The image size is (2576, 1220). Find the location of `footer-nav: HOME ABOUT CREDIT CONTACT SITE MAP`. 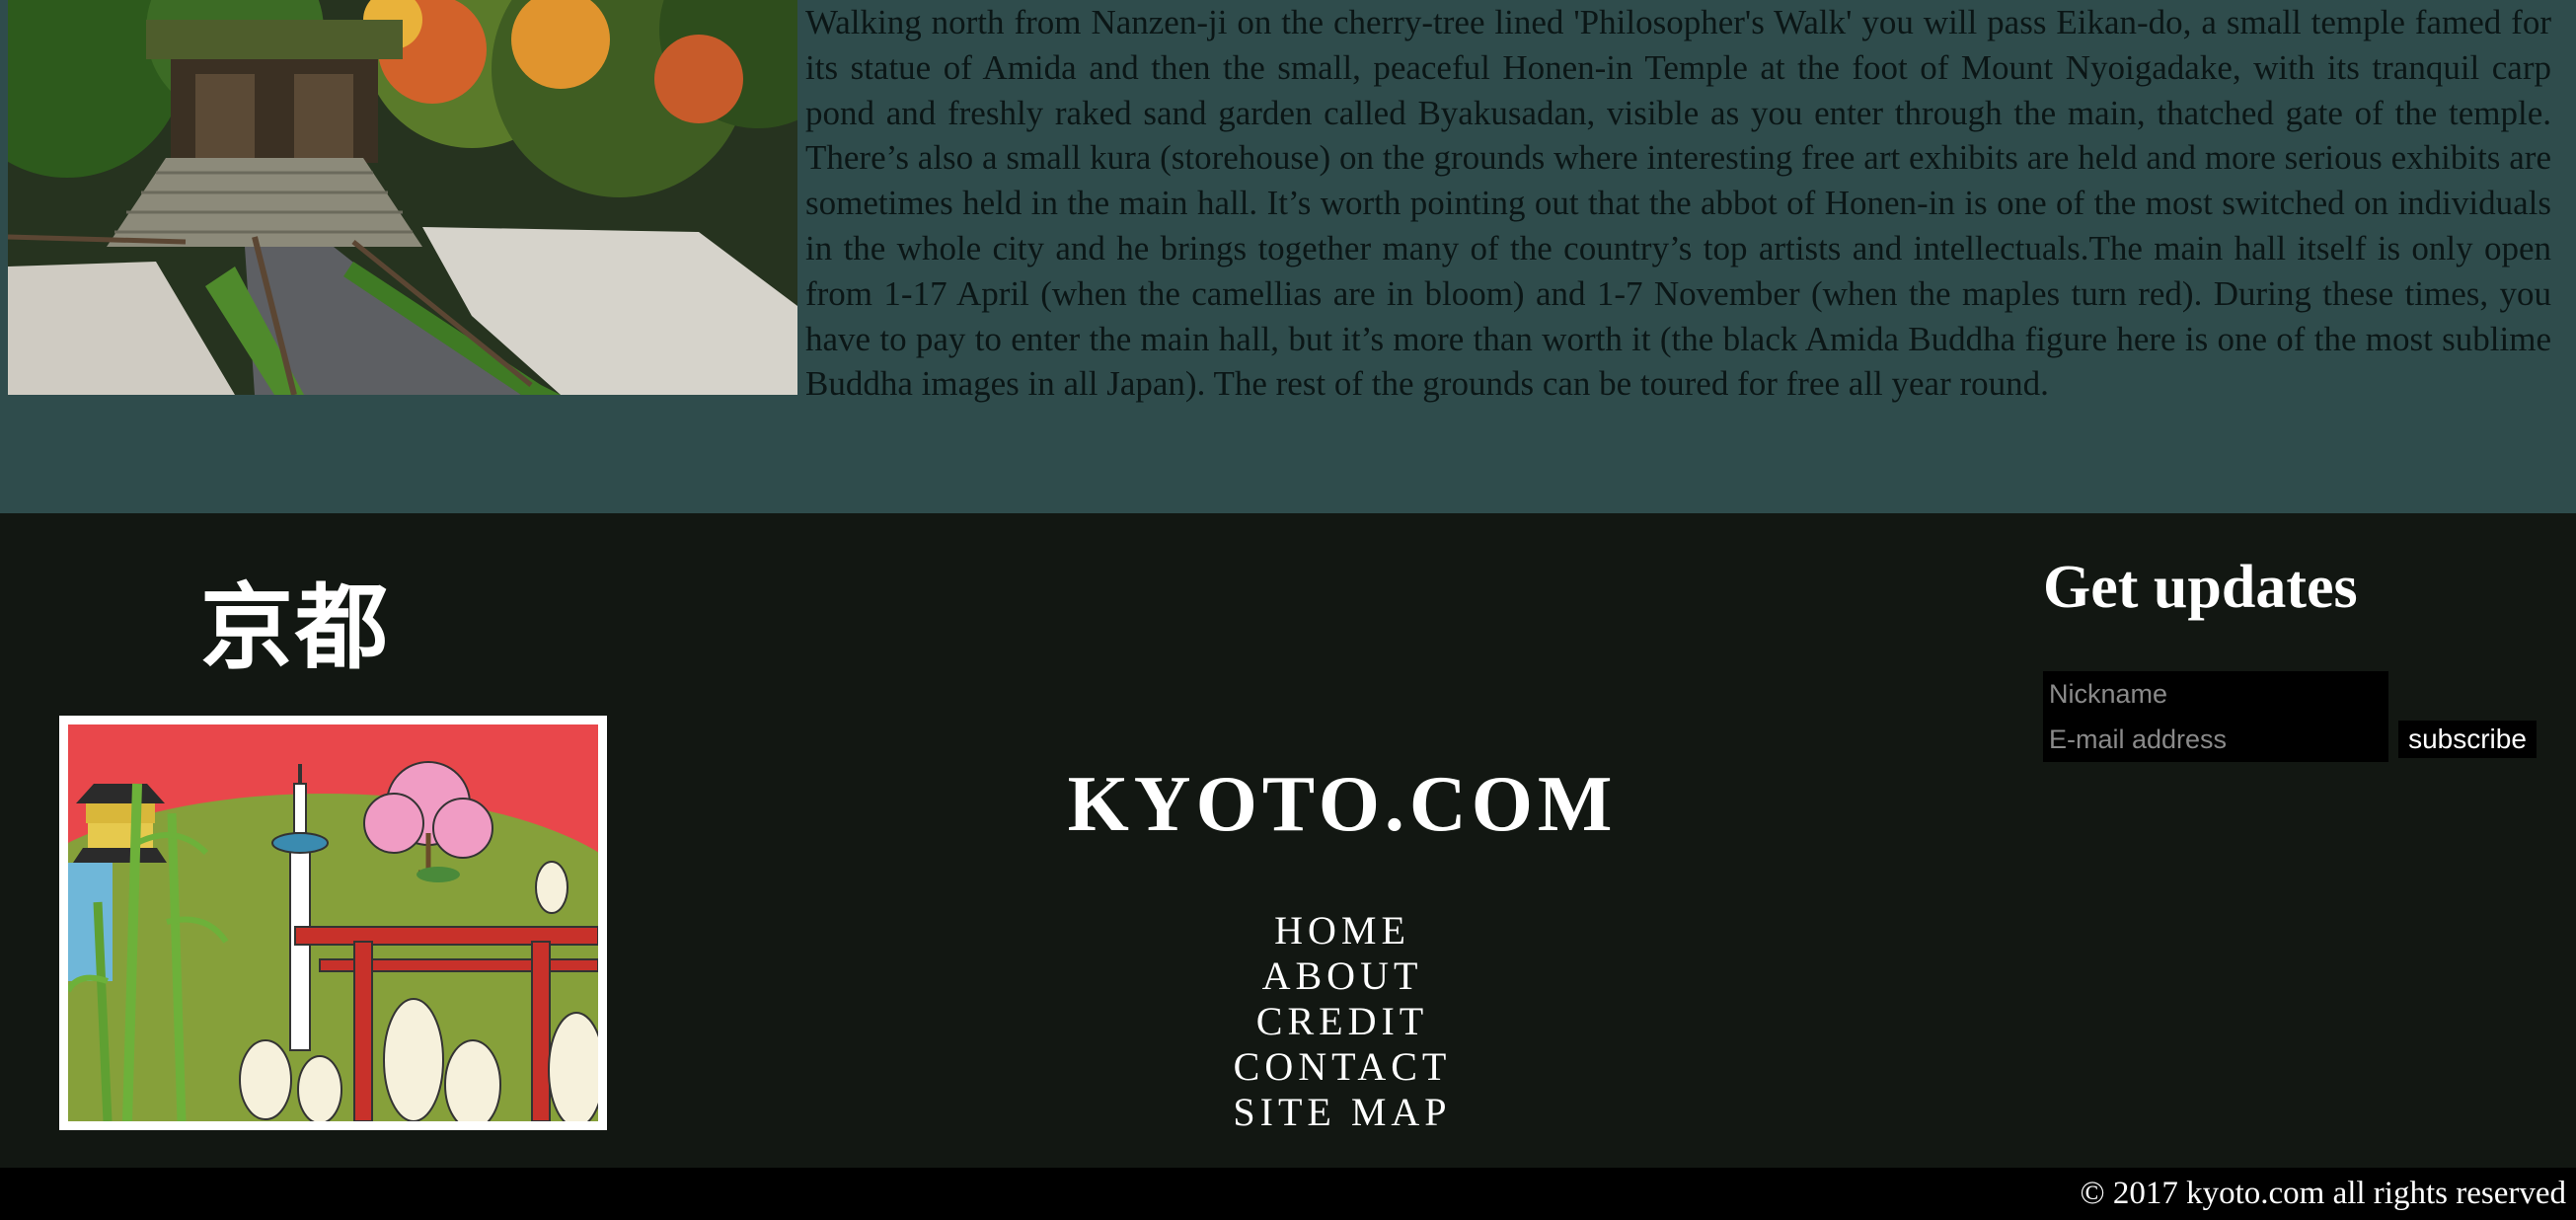

footer-nav: HOME ABOUT CREDIT CONTACT SITE MAP is located at coordinates (1342, 1021).